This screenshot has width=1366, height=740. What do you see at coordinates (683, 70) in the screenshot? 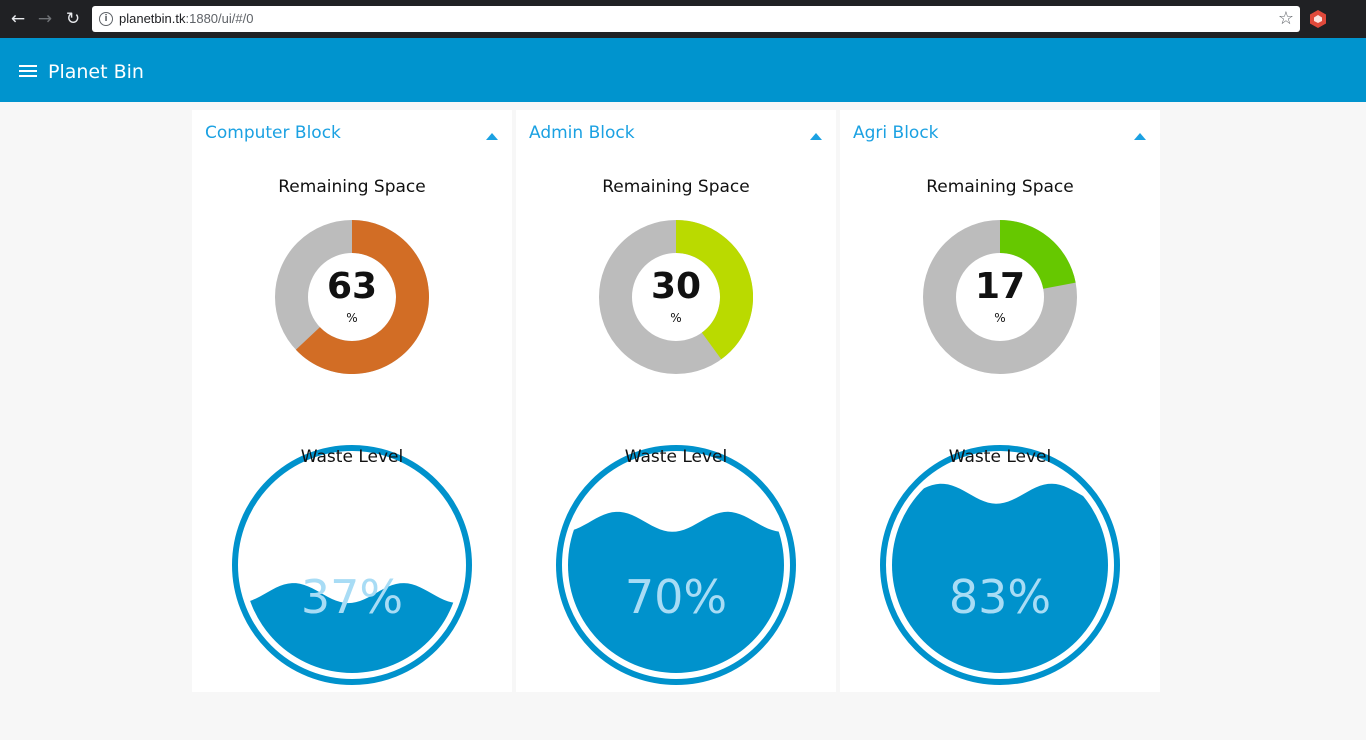
I see `app-toolbar: Planet Bin` at bounding box center [683, 70].